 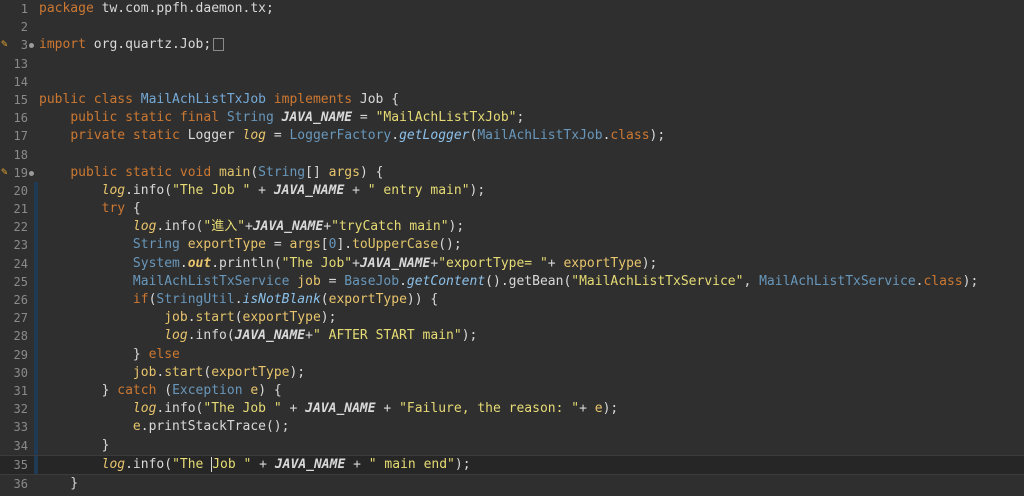 I want to click on code-text: if(StringUtil.isNotBlank(exportType)) {, so click(x=531, y=300).